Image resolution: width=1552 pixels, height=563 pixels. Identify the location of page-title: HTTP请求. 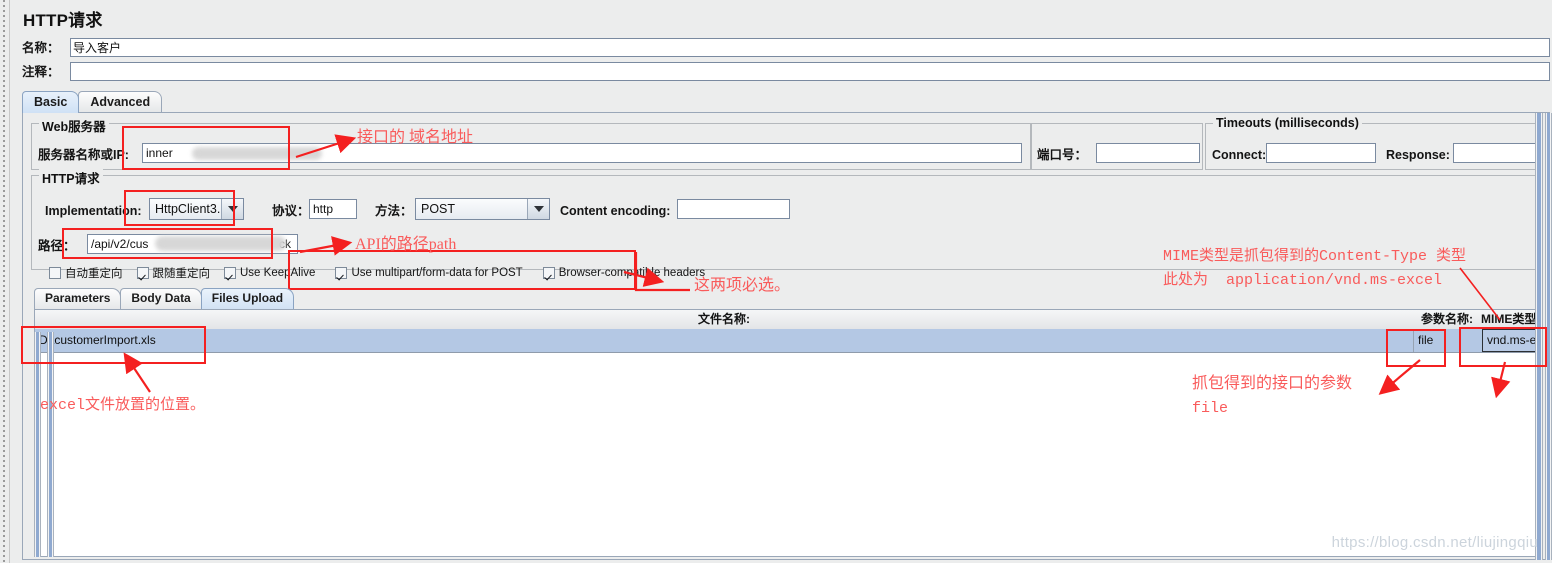
(63, 20).